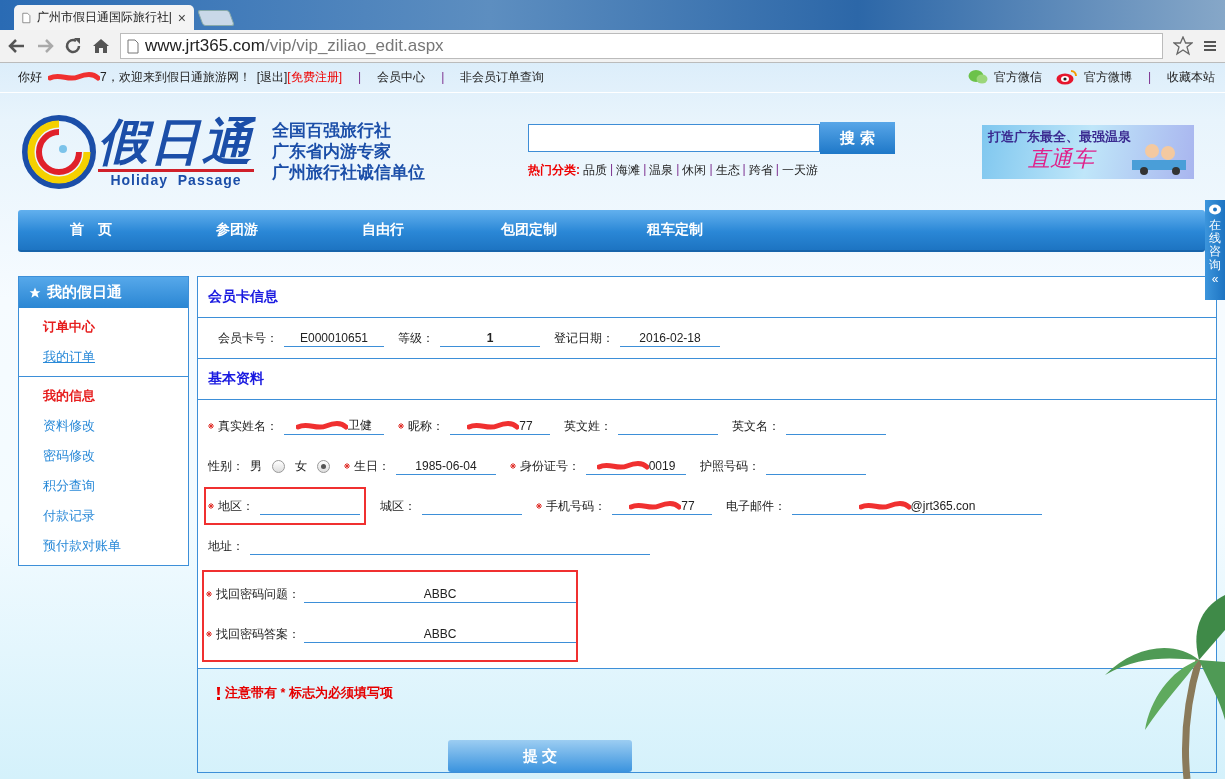 Image resolution: width=1225 pixels, height=779 pixels. What do you see at coordinates (74, 77) in the screenshot?
I see `redaction-scribble` at bounding box center [74, 77].